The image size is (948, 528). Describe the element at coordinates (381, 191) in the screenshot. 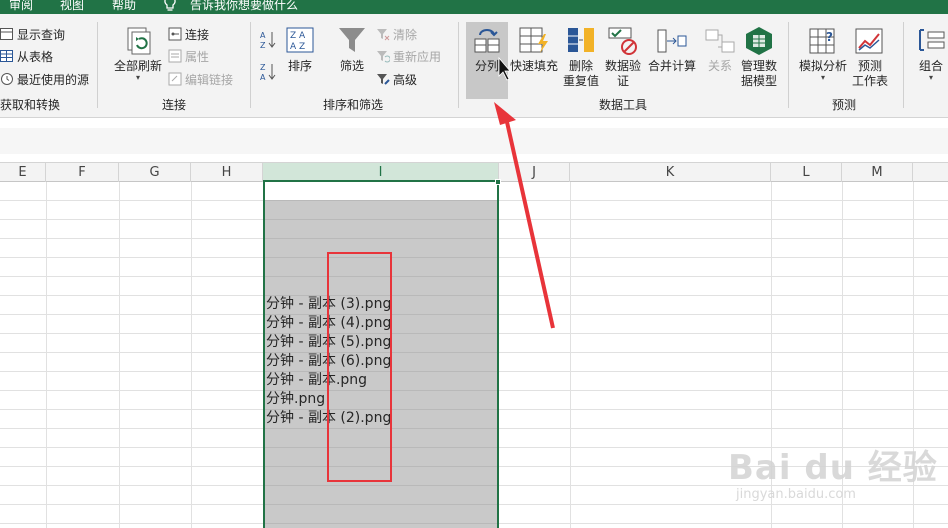

I see `active-cell` at that location.